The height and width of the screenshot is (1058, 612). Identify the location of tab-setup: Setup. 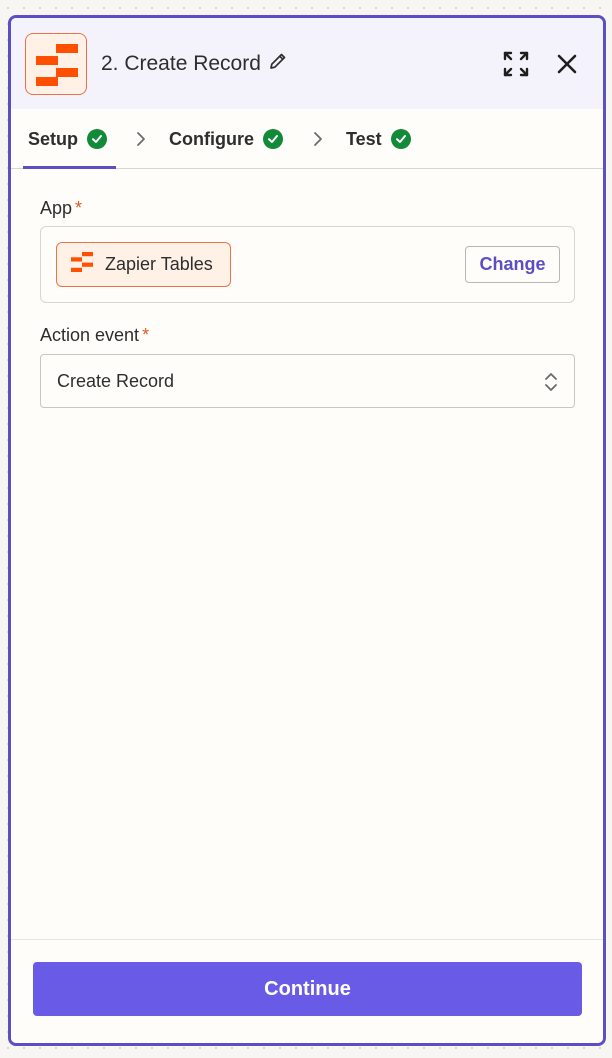
(68, 139).